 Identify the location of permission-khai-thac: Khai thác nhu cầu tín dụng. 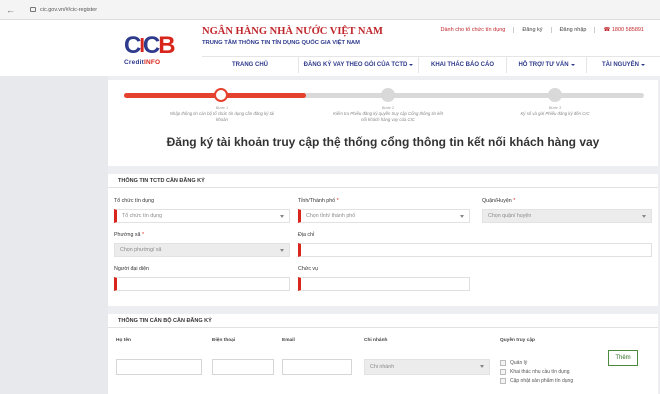
(535, 372).